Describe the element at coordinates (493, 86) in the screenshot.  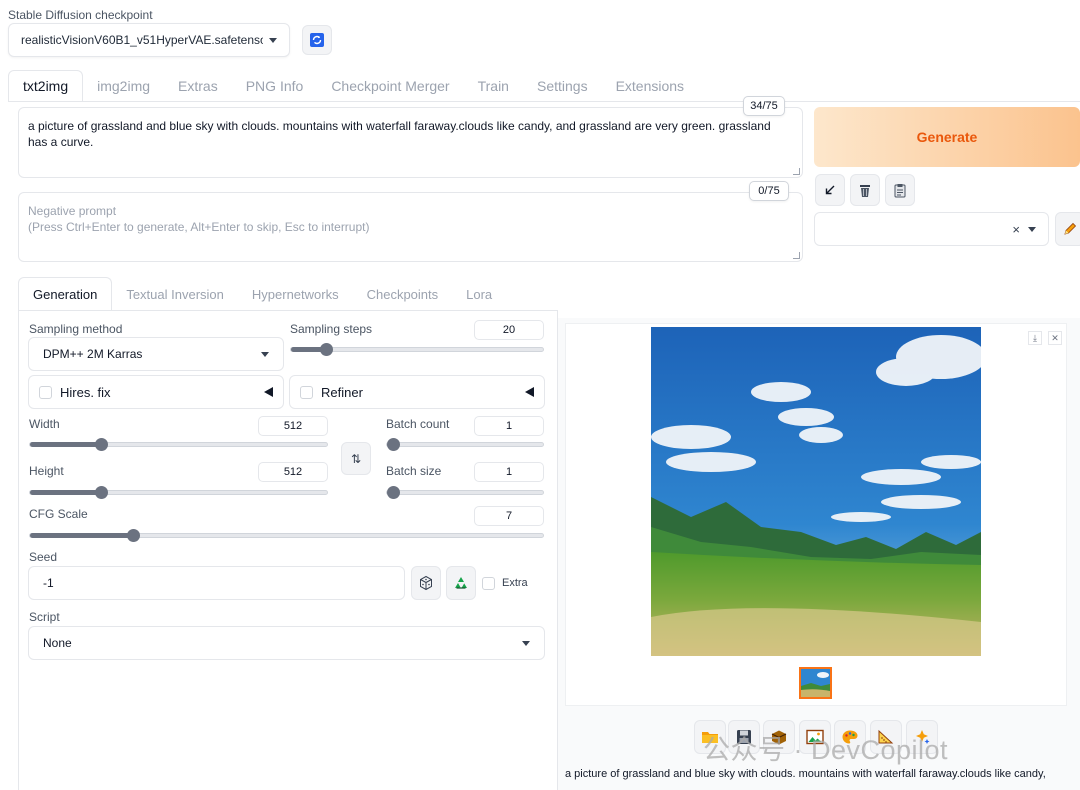
I see `tab-train: Train` at that location.